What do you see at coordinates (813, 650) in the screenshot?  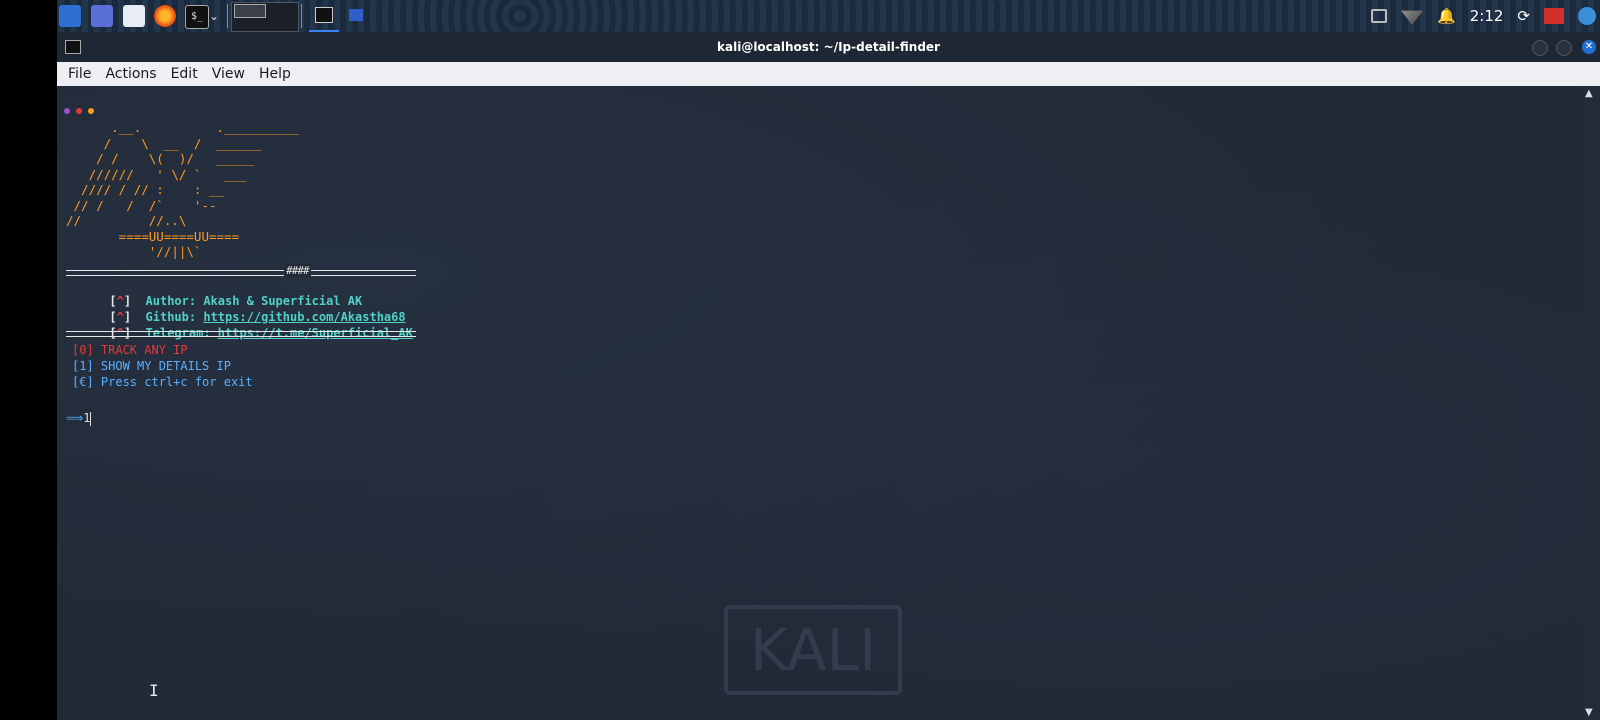 I see `kali-watermark-logo: KALI` at bounding box center [813, 650].